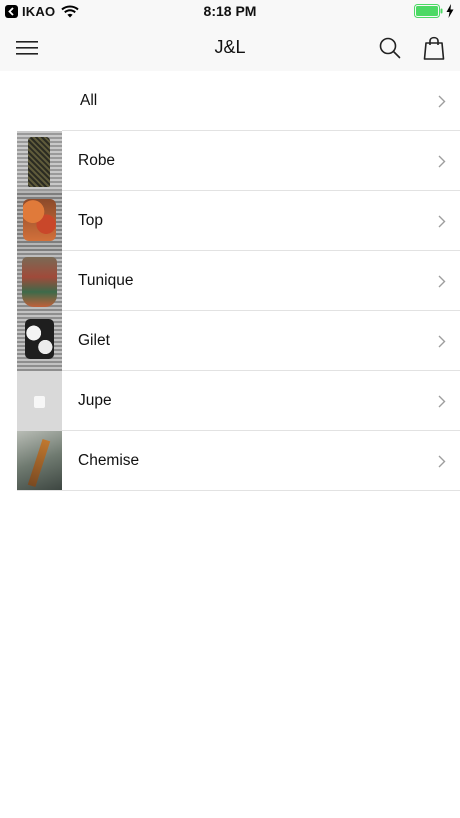 The height and width of the screenshot is (818, 460). I want to click on battery-icon, so click(428, 11).